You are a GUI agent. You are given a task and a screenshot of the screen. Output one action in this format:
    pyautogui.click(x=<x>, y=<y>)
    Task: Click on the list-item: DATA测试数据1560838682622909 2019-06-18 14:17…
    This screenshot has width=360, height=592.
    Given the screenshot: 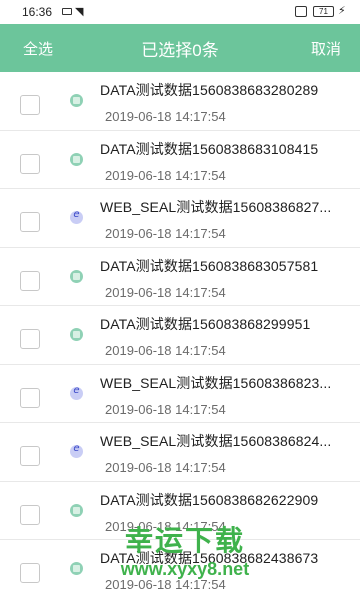 What is the action you would take?
    pyautogui.click(x=180, y=510)
    